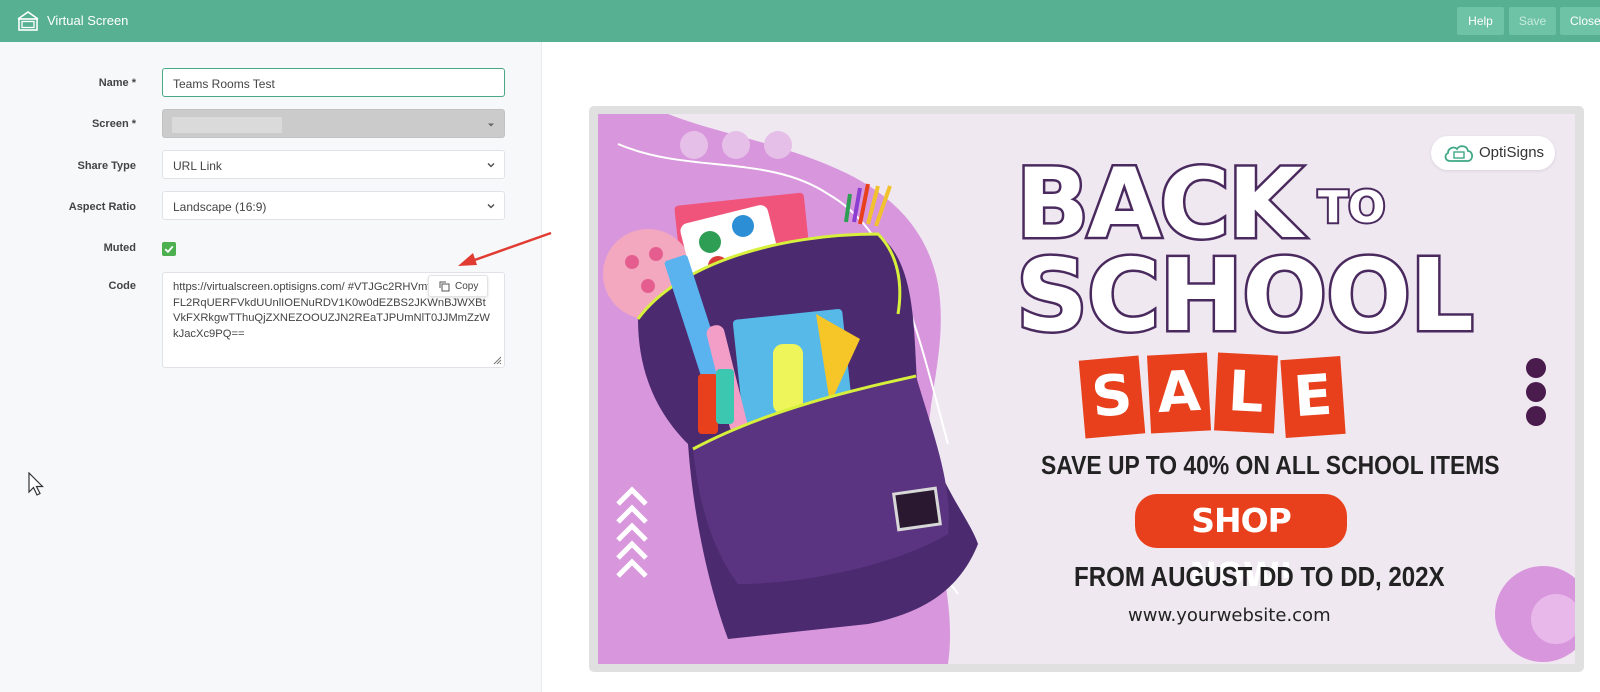 This screenshot has width=1600, height=692. Describe the element at coordinates (1259, 576) in the screenshot. I see `date-text: FROM AUGUST DD TO DD, 202X` at that location.